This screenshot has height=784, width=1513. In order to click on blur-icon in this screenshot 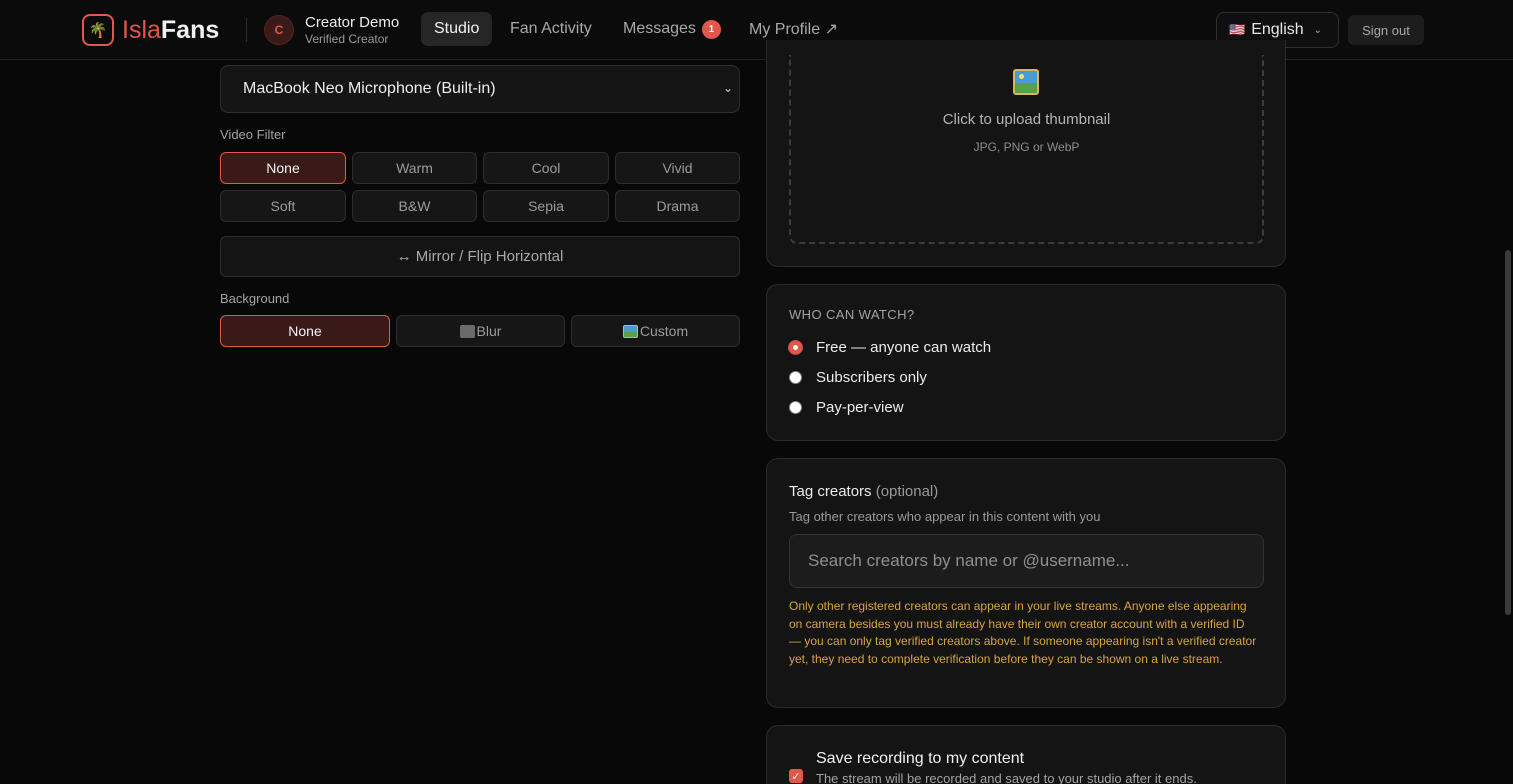, I will do `click(467, 331)`.